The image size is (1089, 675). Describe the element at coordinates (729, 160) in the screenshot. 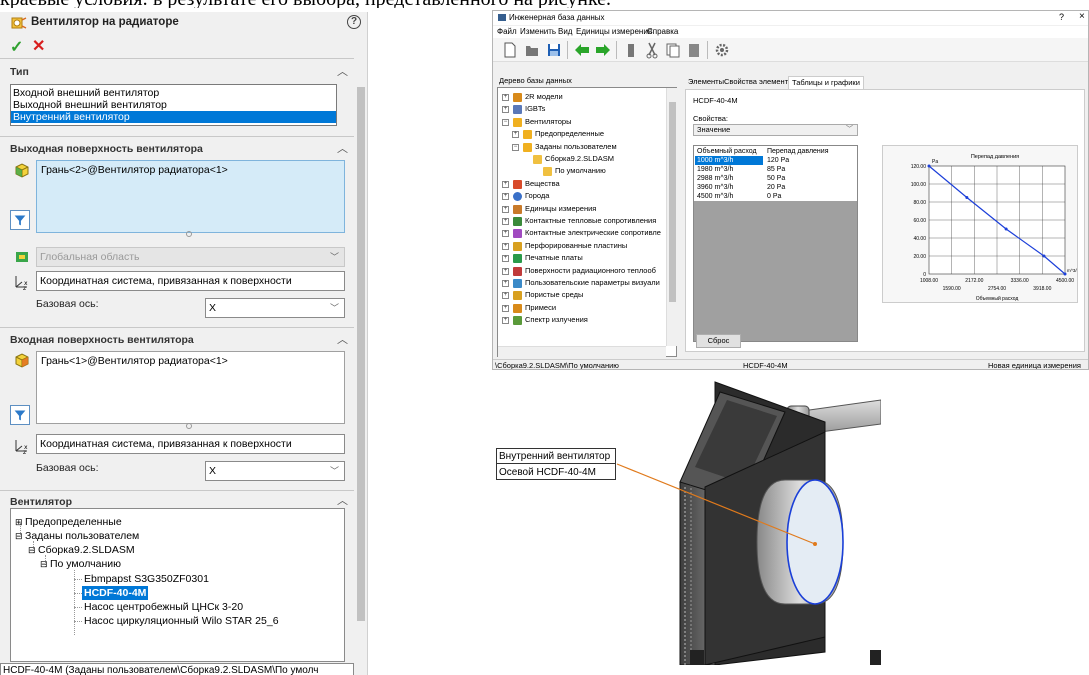

I see `grid-cell-flow: 1000 m^3/h` at that location.